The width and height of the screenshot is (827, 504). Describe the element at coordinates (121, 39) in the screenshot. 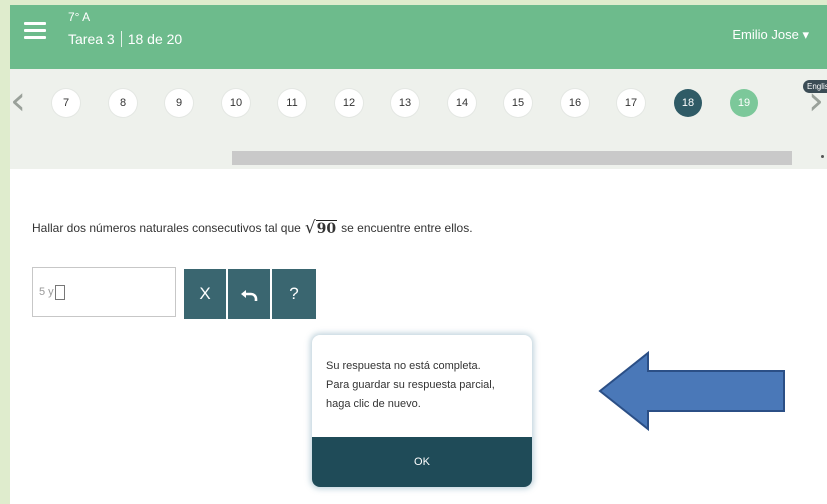

I see `task-separator` at that location.